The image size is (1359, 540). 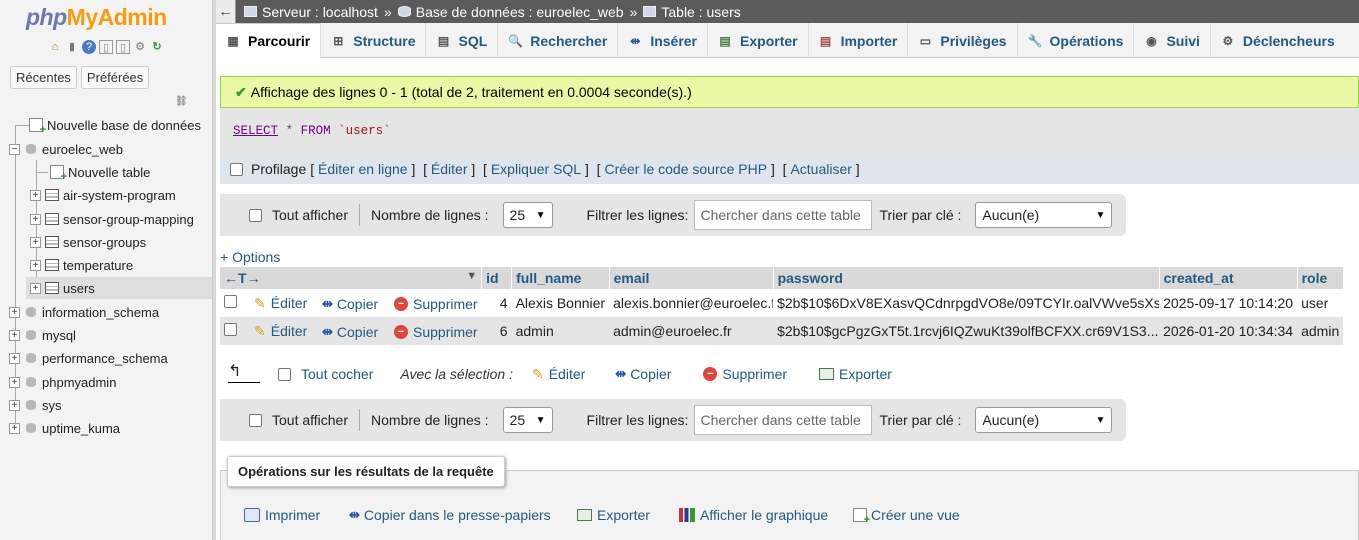 What do you see at coordinates (62, 382) in the screenshot?
I see `tree-db-phpmyadmin: + phpmyadmin` at bounding box center [62, 382].